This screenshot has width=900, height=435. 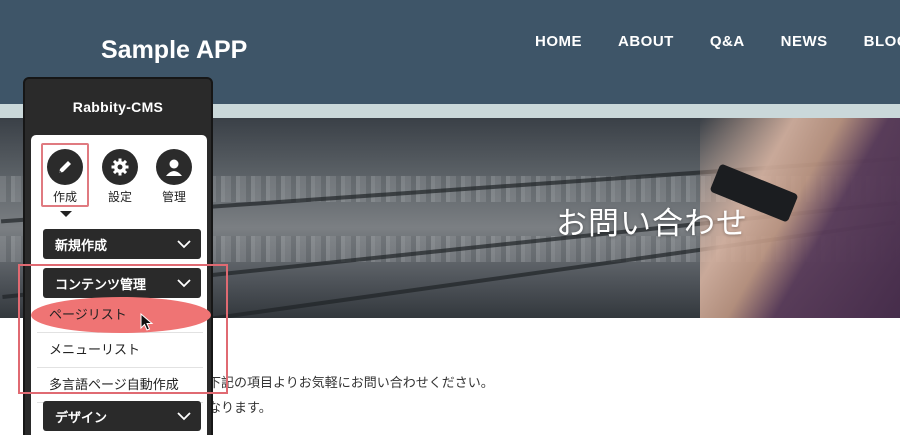 I want to click on intro-line-2: なります。, so click(x=240, y=408).